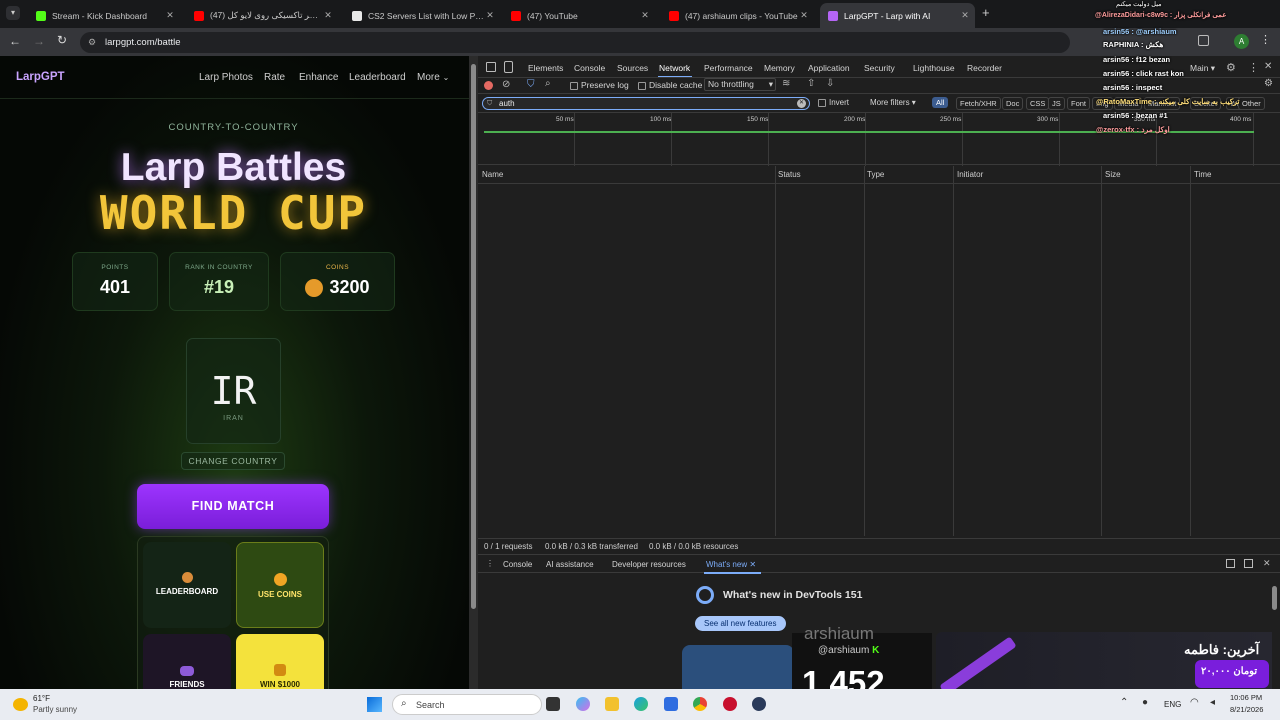 The width and height of the screenshot is (1280, 720). I want to click on change-country-button: CHANGE COUNTRY, so click(233, 461).